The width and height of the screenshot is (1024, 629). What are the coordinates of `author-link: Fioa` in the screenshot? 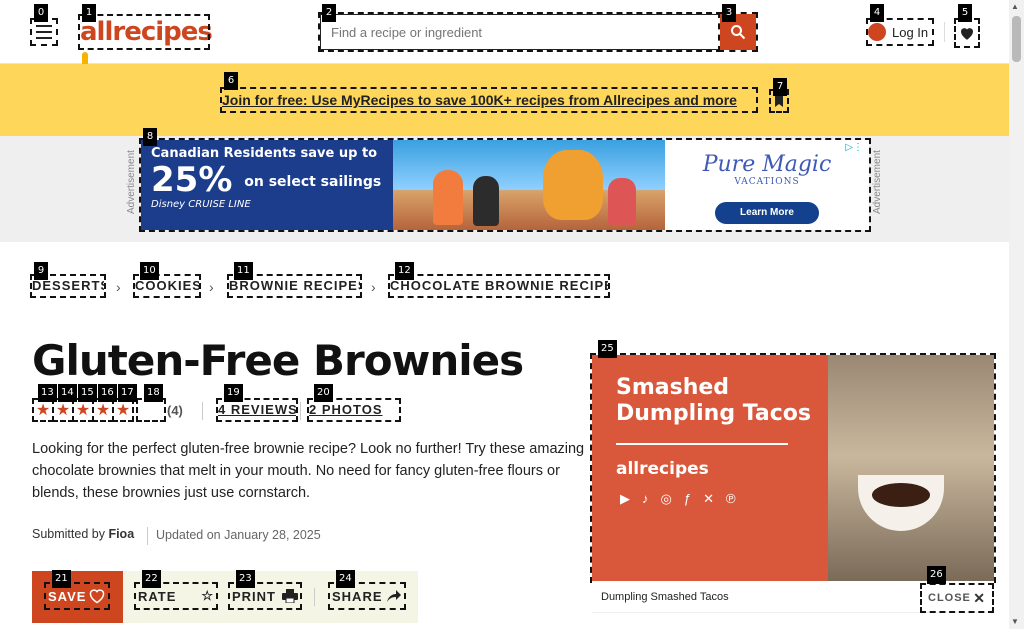 It's located at (121, 534).